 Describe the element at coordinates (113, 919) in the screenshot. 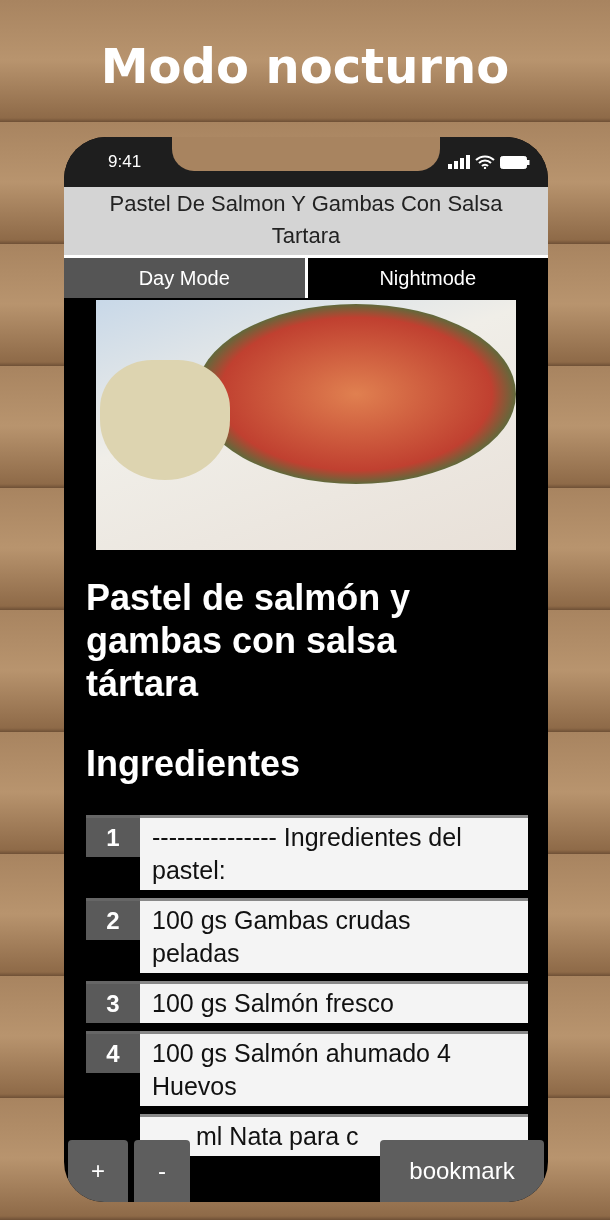

I see `ingredient-number: 2` at that location.